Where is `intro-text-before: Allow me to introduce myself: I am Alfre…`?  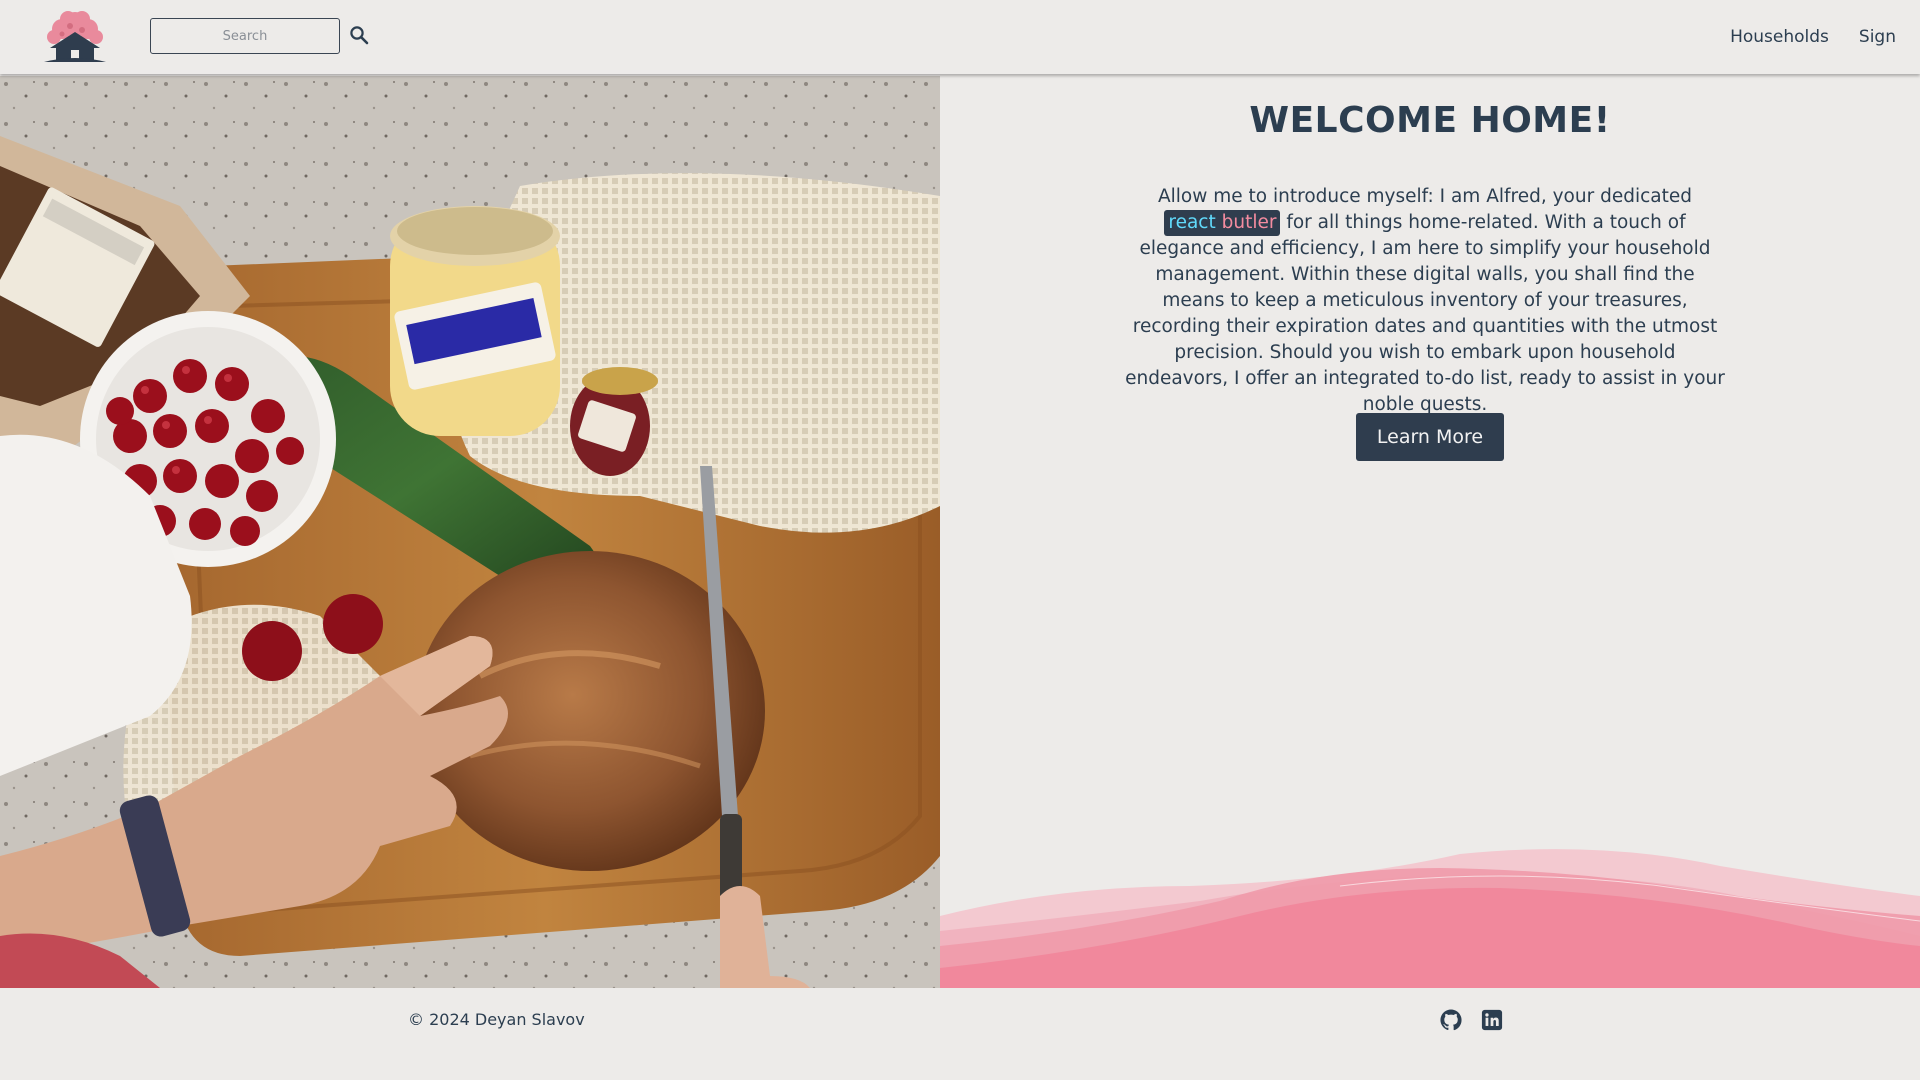
intro-text-before: Allow me to introduce myself: I am Alfre… is located at coordinates (1425, 196).